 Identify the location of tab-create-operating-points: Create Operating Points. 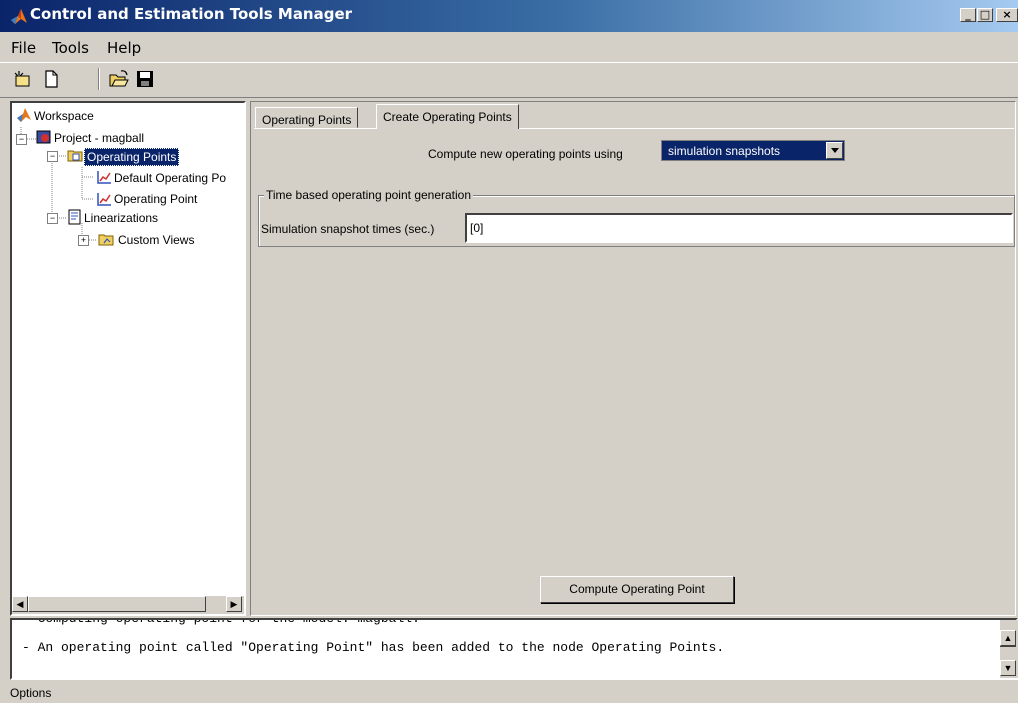
(447, 116).